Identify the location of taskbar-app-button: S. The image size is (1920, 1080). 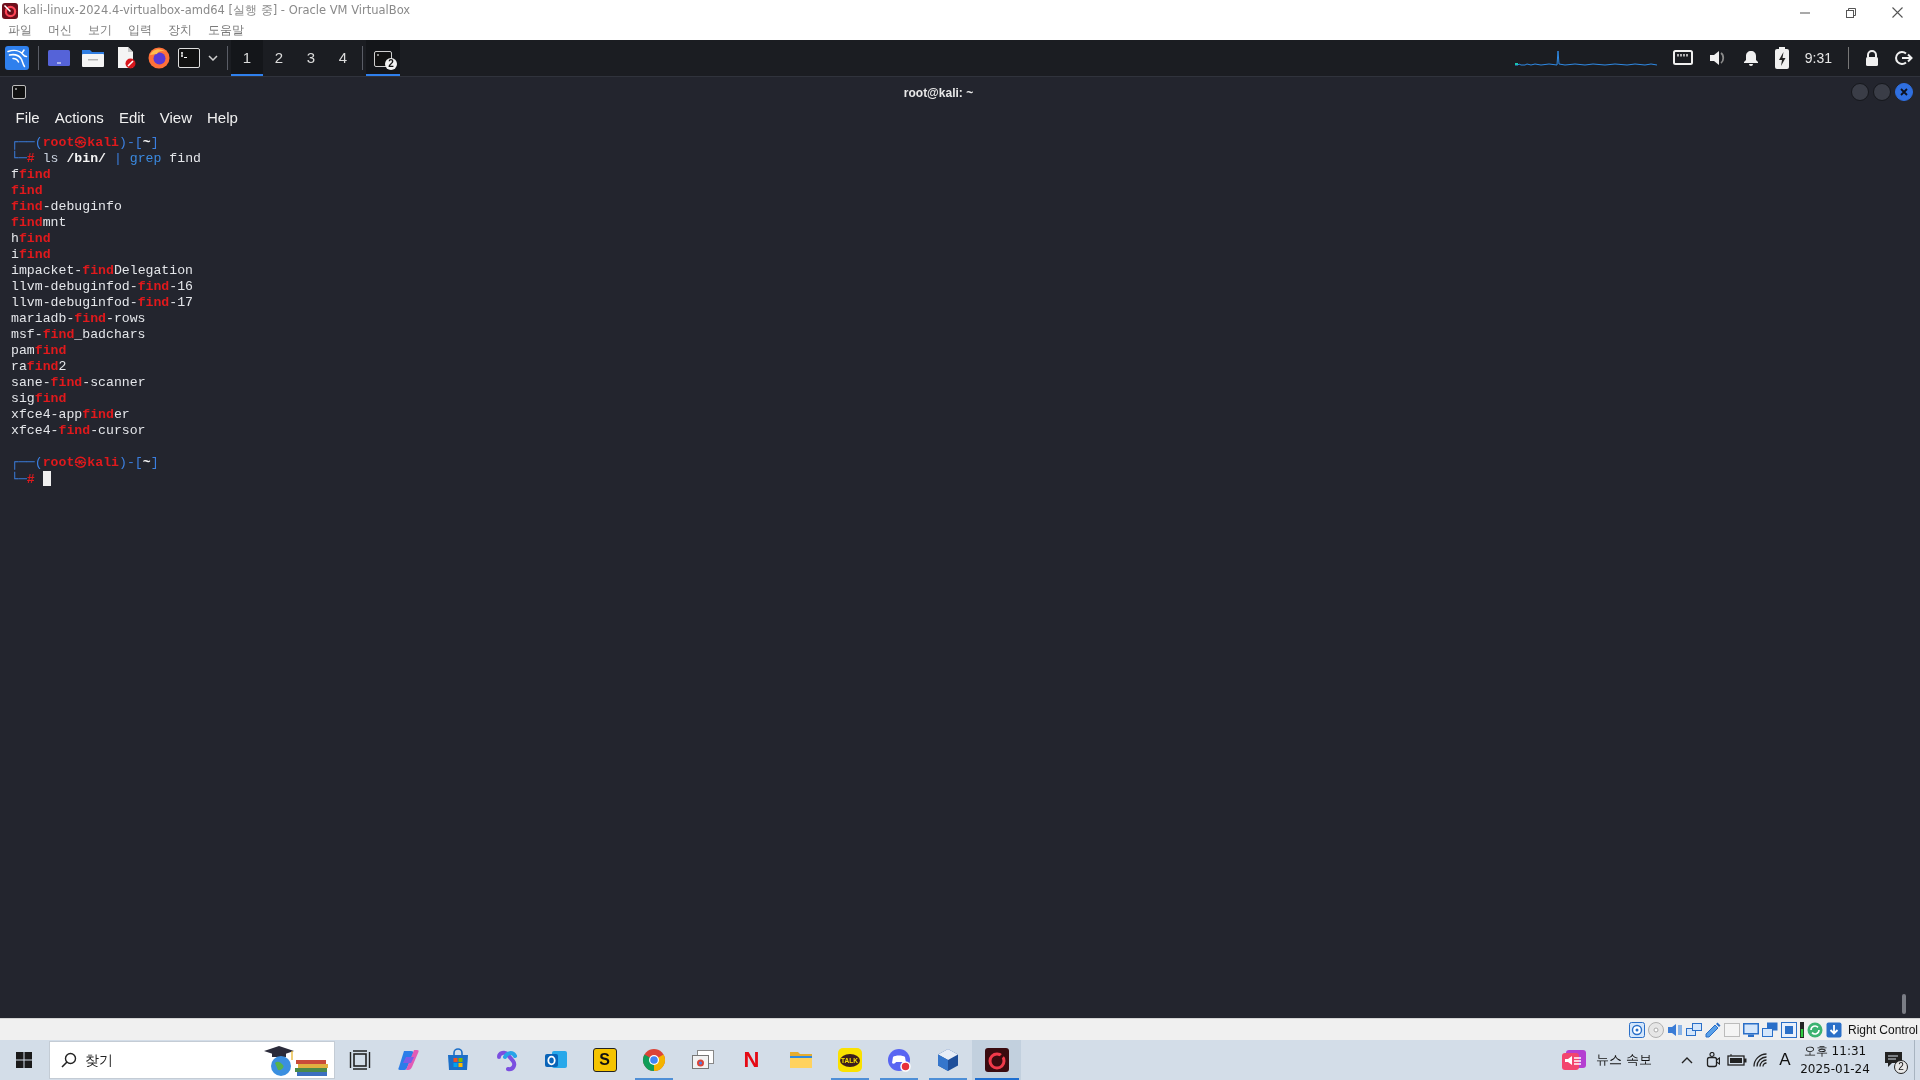
(604, 1060).